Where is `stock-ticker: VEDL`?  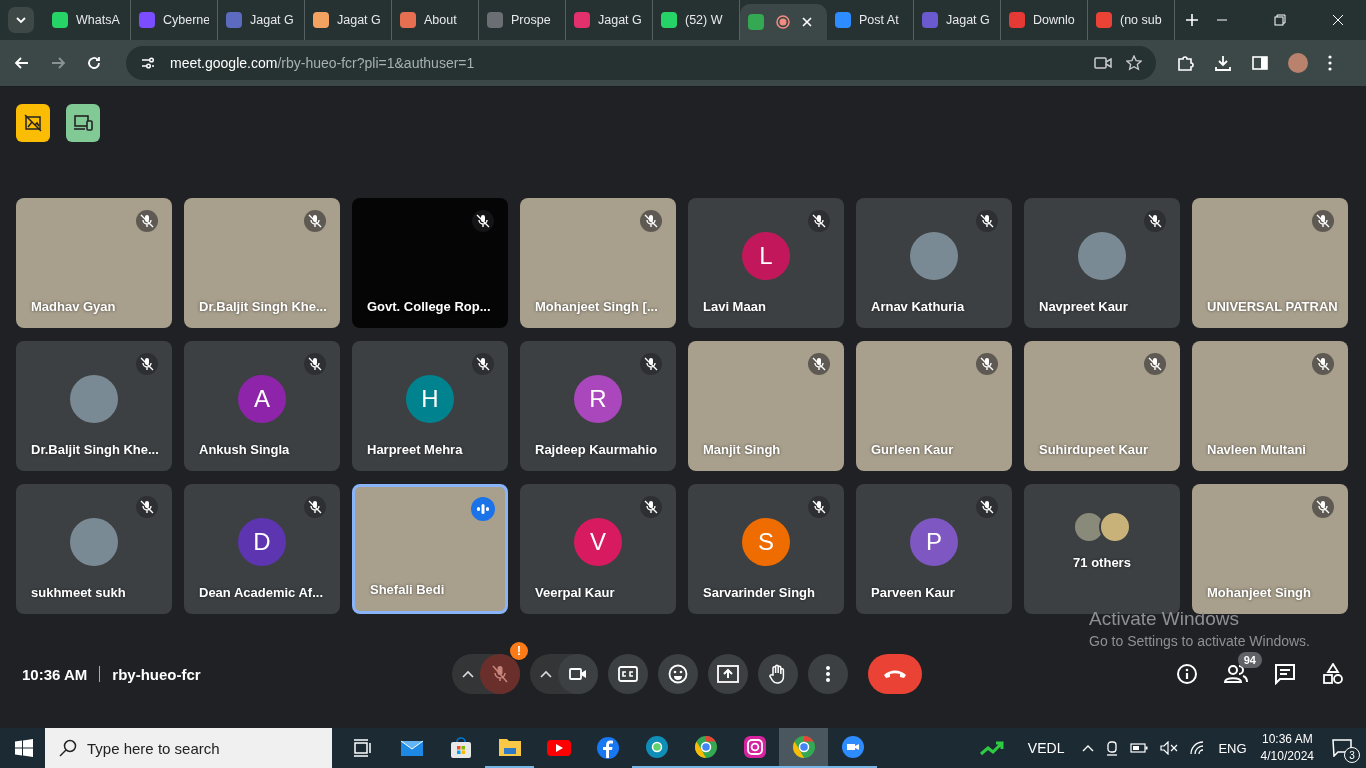
stock-ticker: VEDL is located at coordinates (1046, 748).